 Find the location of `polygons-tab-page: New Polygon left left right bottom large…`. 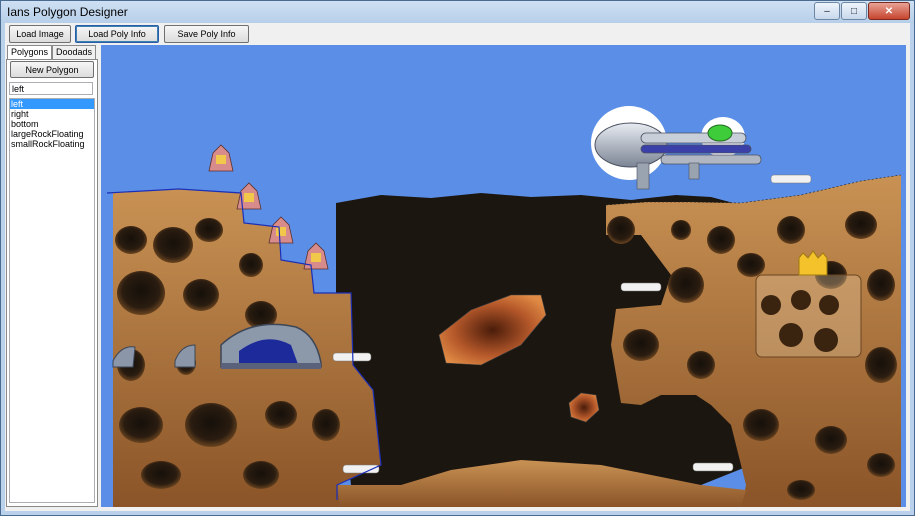

polygons-tab-page: New Polygon left left right bottom large… is located at coordinates (52, 283).